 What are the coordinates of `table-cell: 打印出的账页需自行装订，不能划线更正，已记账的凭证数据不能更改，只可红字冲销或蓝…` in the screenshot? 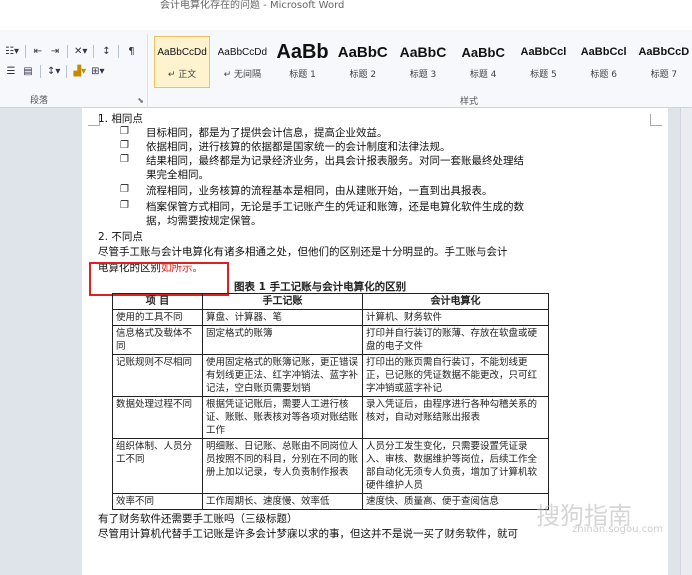 It's located at (455, 375).